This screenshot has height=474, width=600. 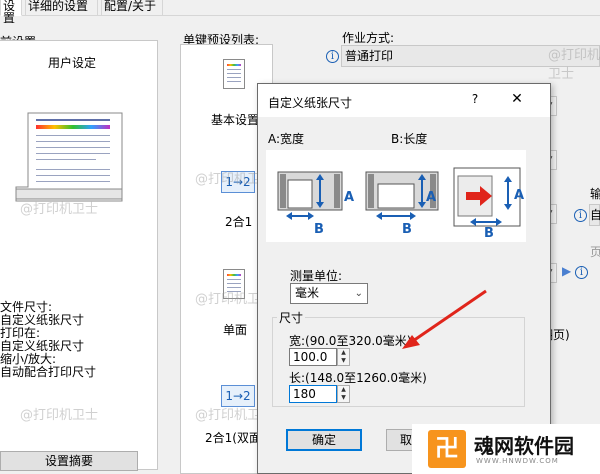 I want to click on logo-mark-icon: 卍, so click(x=447, y=449).